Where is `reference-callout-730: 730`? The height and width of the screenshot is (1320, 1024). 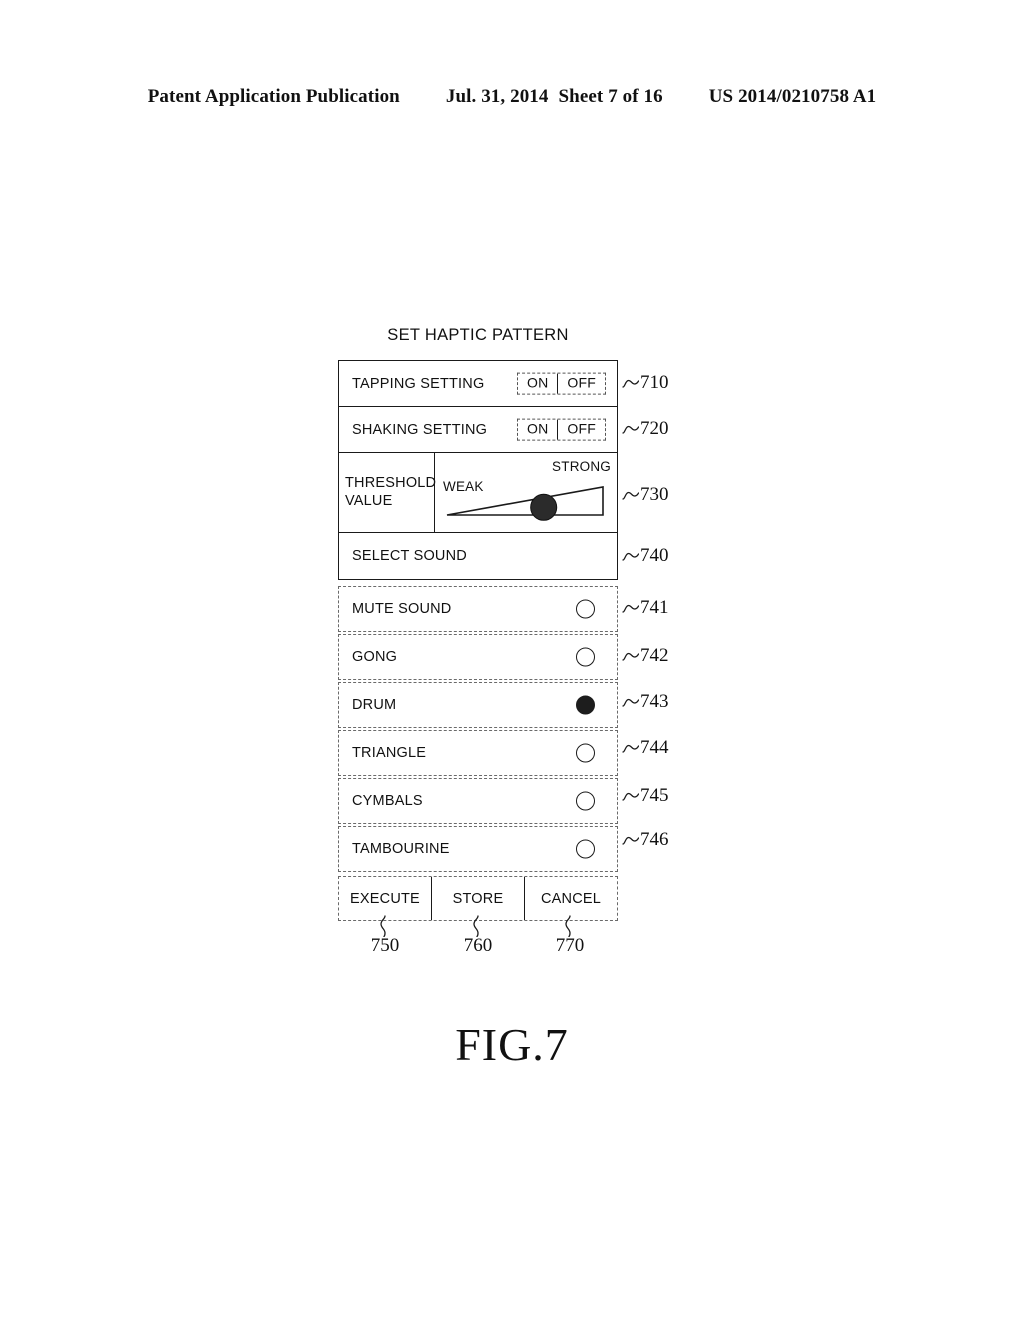
reference-callout-730: 730 is located at coordinates (645, 495).